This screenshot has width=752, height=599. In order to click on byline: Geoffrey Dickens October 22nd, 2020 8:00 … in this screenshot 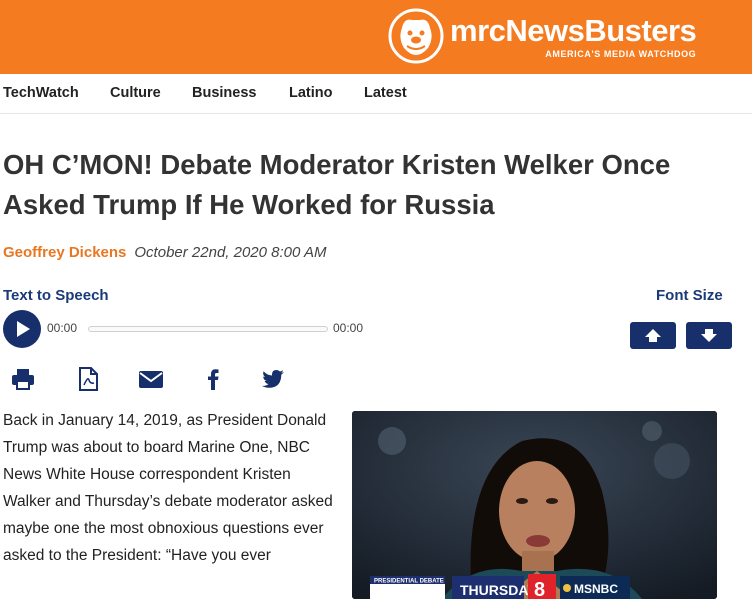, I will do `click(164, 252)`.